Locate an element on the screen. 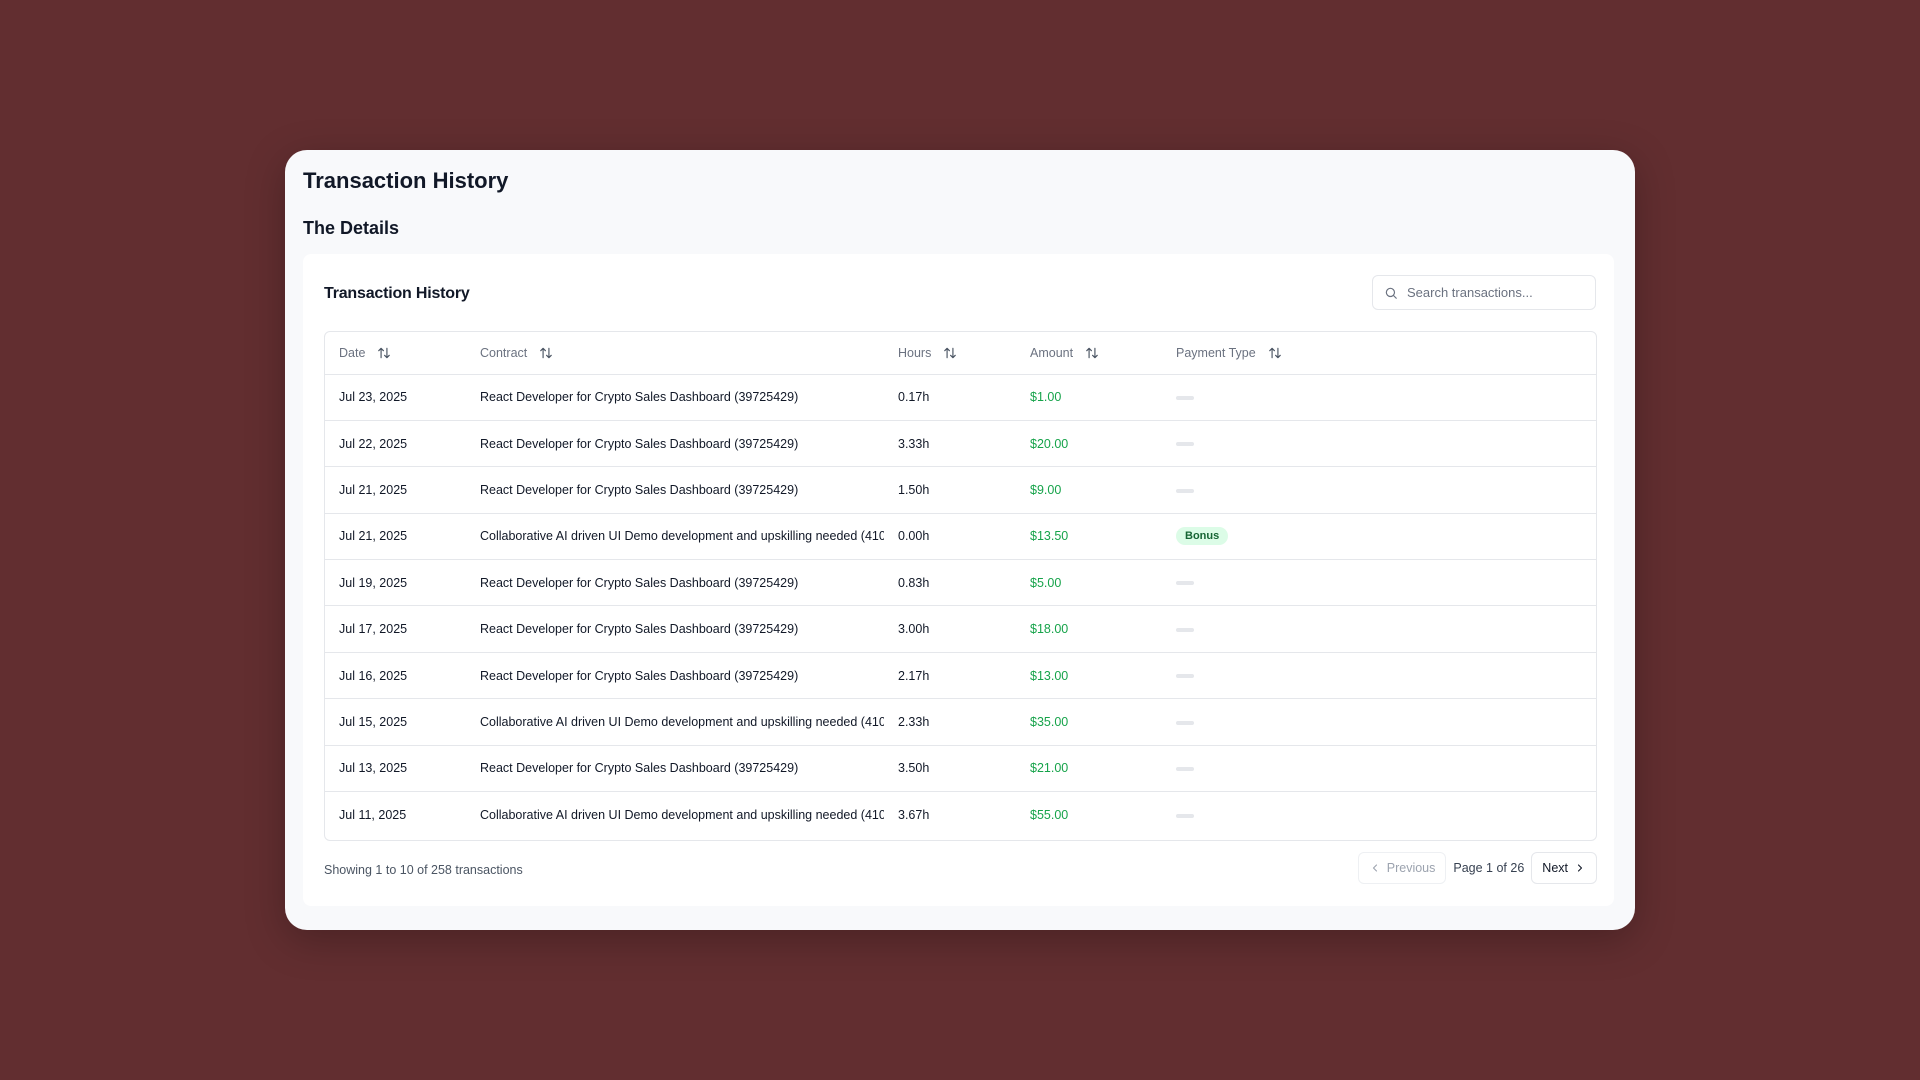 This screenshot has width=1920, height=1080. cell-hours: 3.67h is located at coordinates (914, 814).